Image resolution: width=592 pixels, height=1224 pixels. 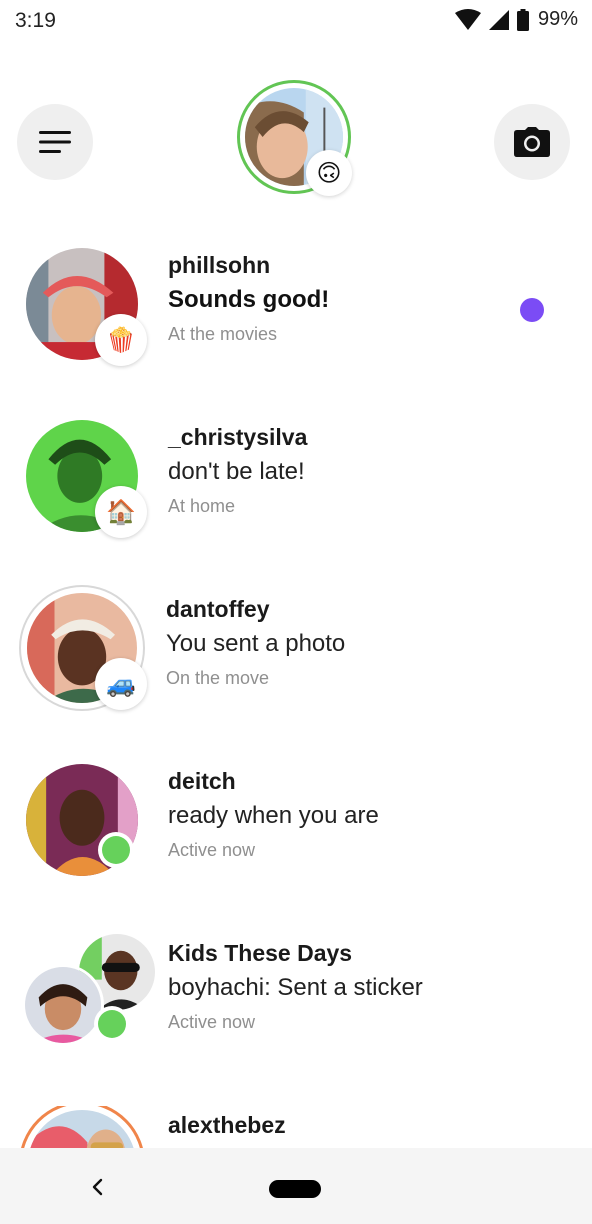 I want to click on camera-icon, so click(x=532, y=142).